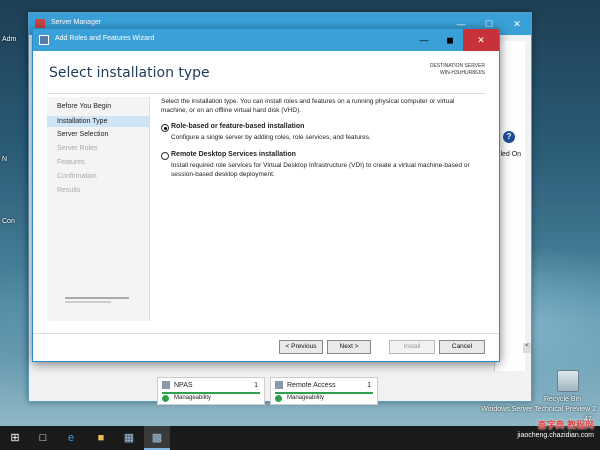 The image size is (600, 450). Describe the element at coordinates (266, 93) in the screenshot. I see `header-divider` at that location.